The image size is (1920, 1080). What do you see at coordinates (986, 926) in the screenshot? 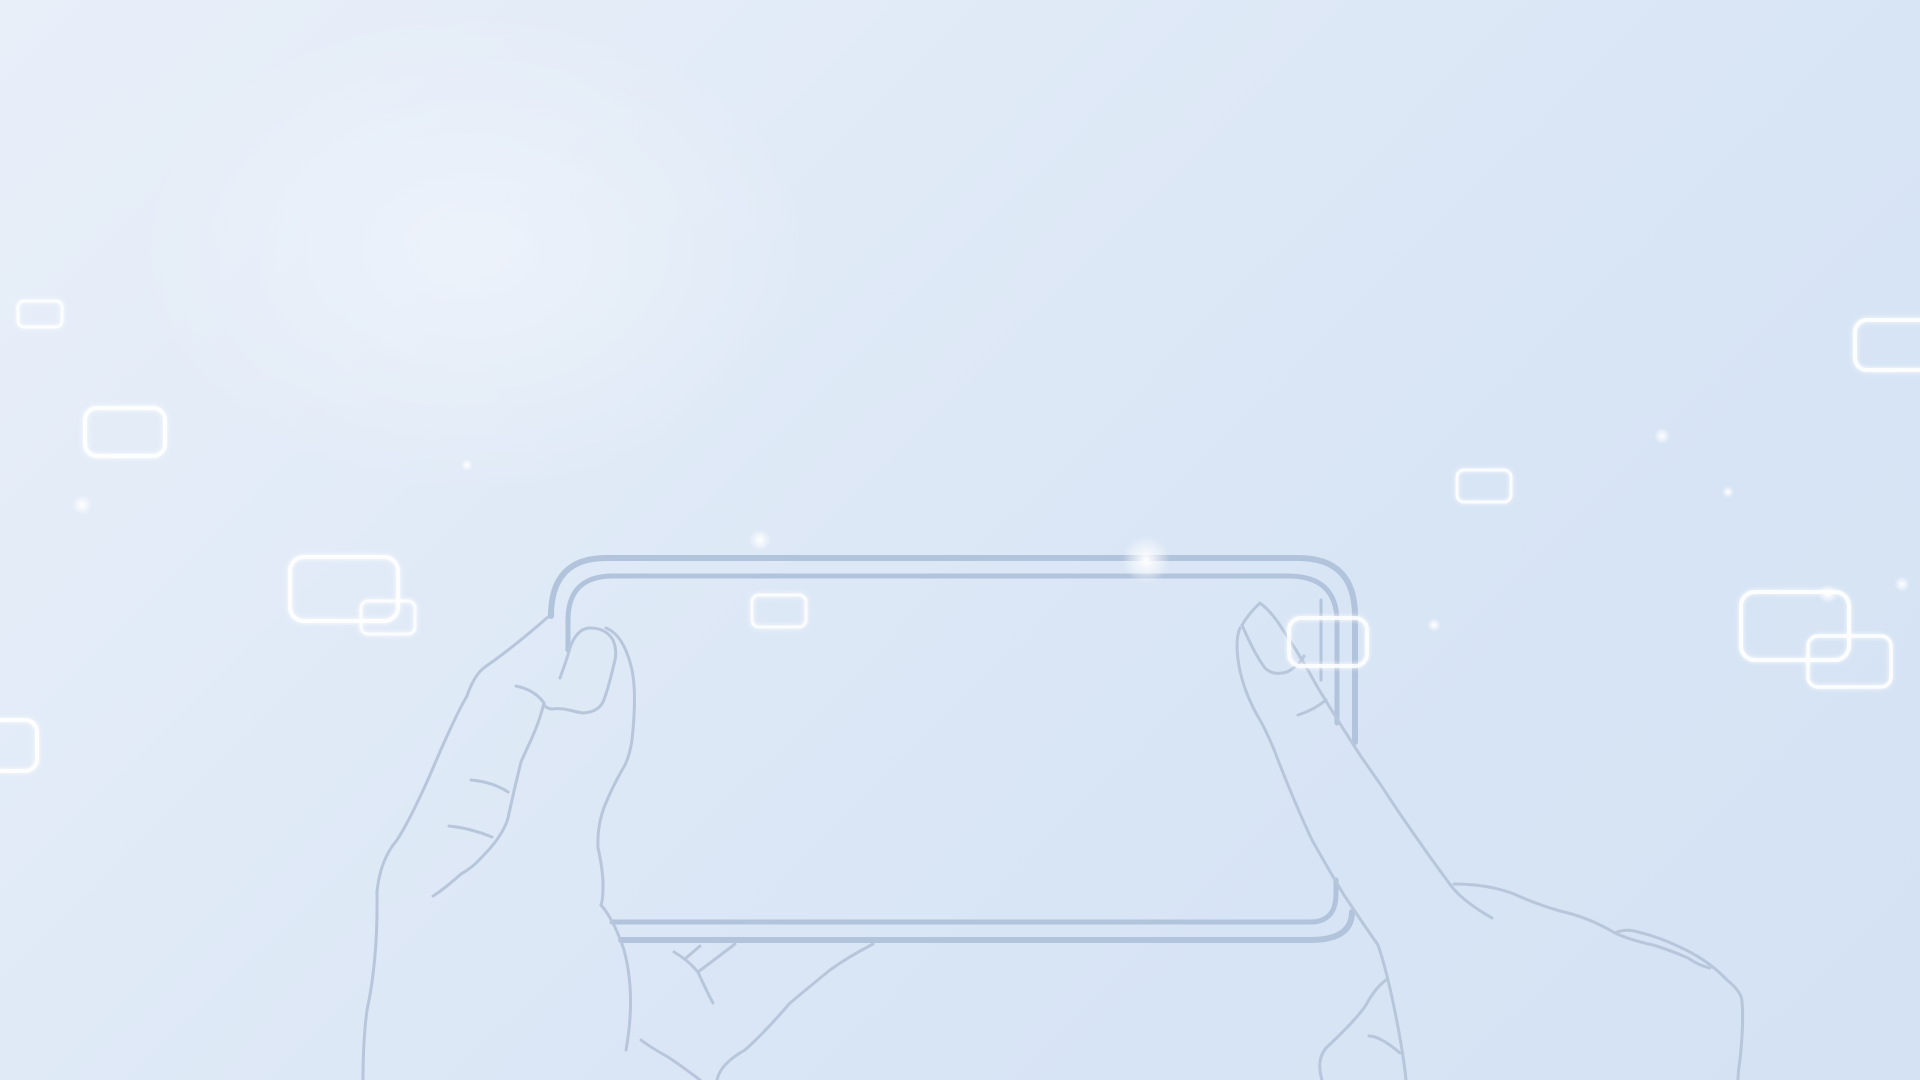
I see `phone-bottom-edge` at bounding box center [986, 926].